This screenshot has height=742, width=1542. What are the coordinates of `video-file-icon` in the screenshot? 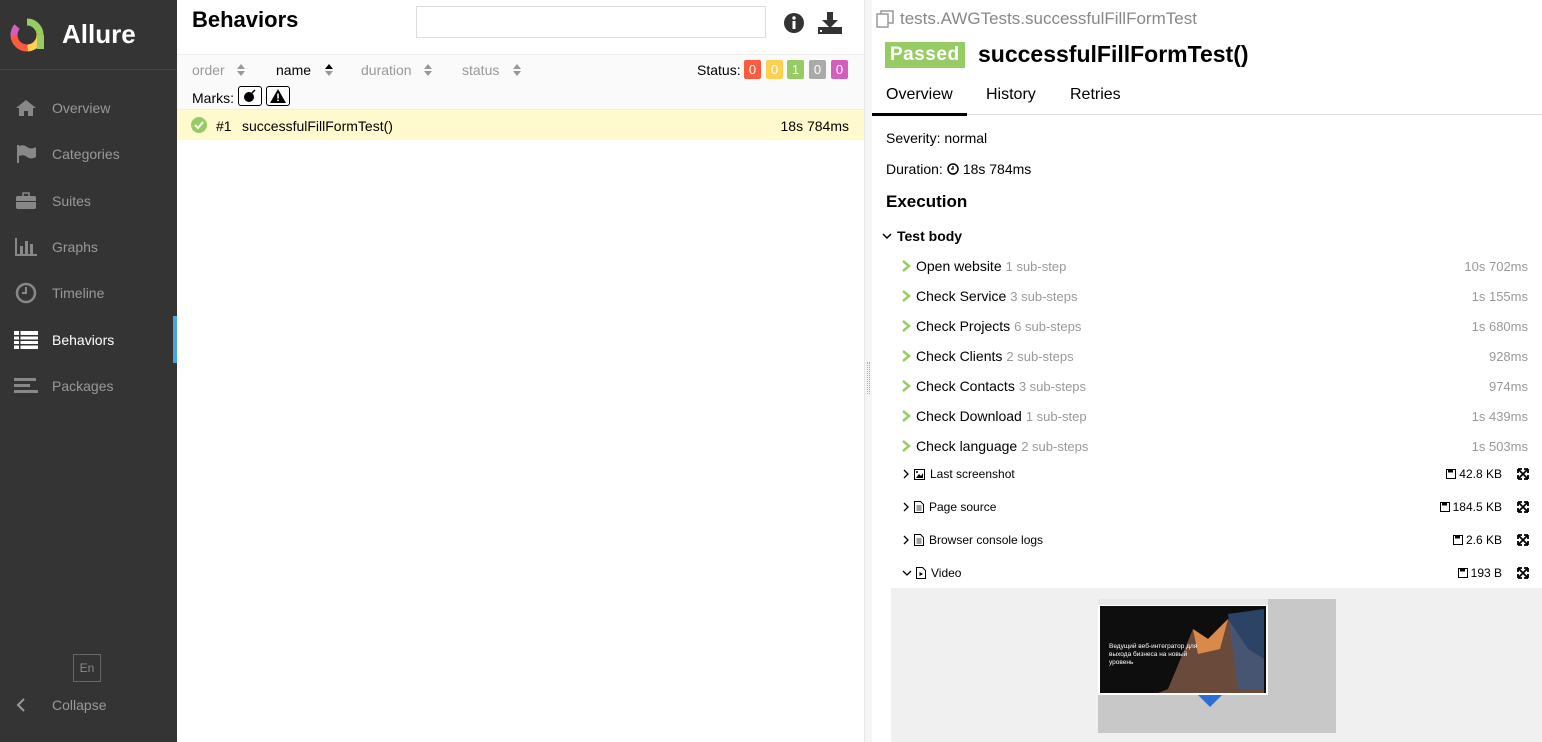 It's located at (921, 573).